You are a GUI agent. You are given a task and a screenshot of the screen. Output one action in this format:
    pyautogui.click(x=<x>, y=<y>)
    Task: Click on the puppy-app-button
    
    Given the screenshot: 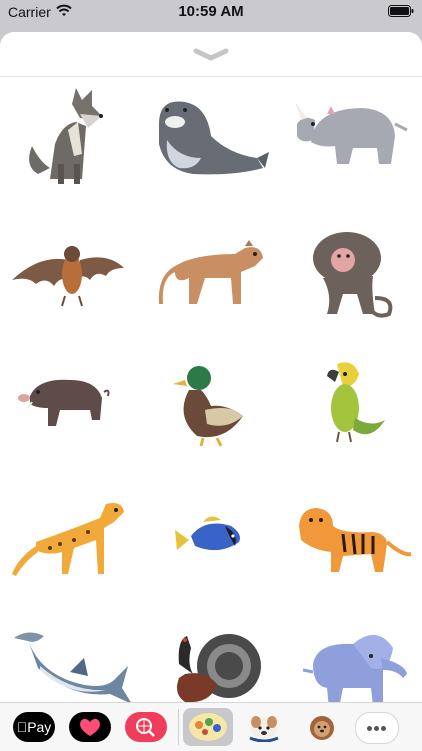 What is the action you would take?
    pyautogui.click(x=322, y=727)
    